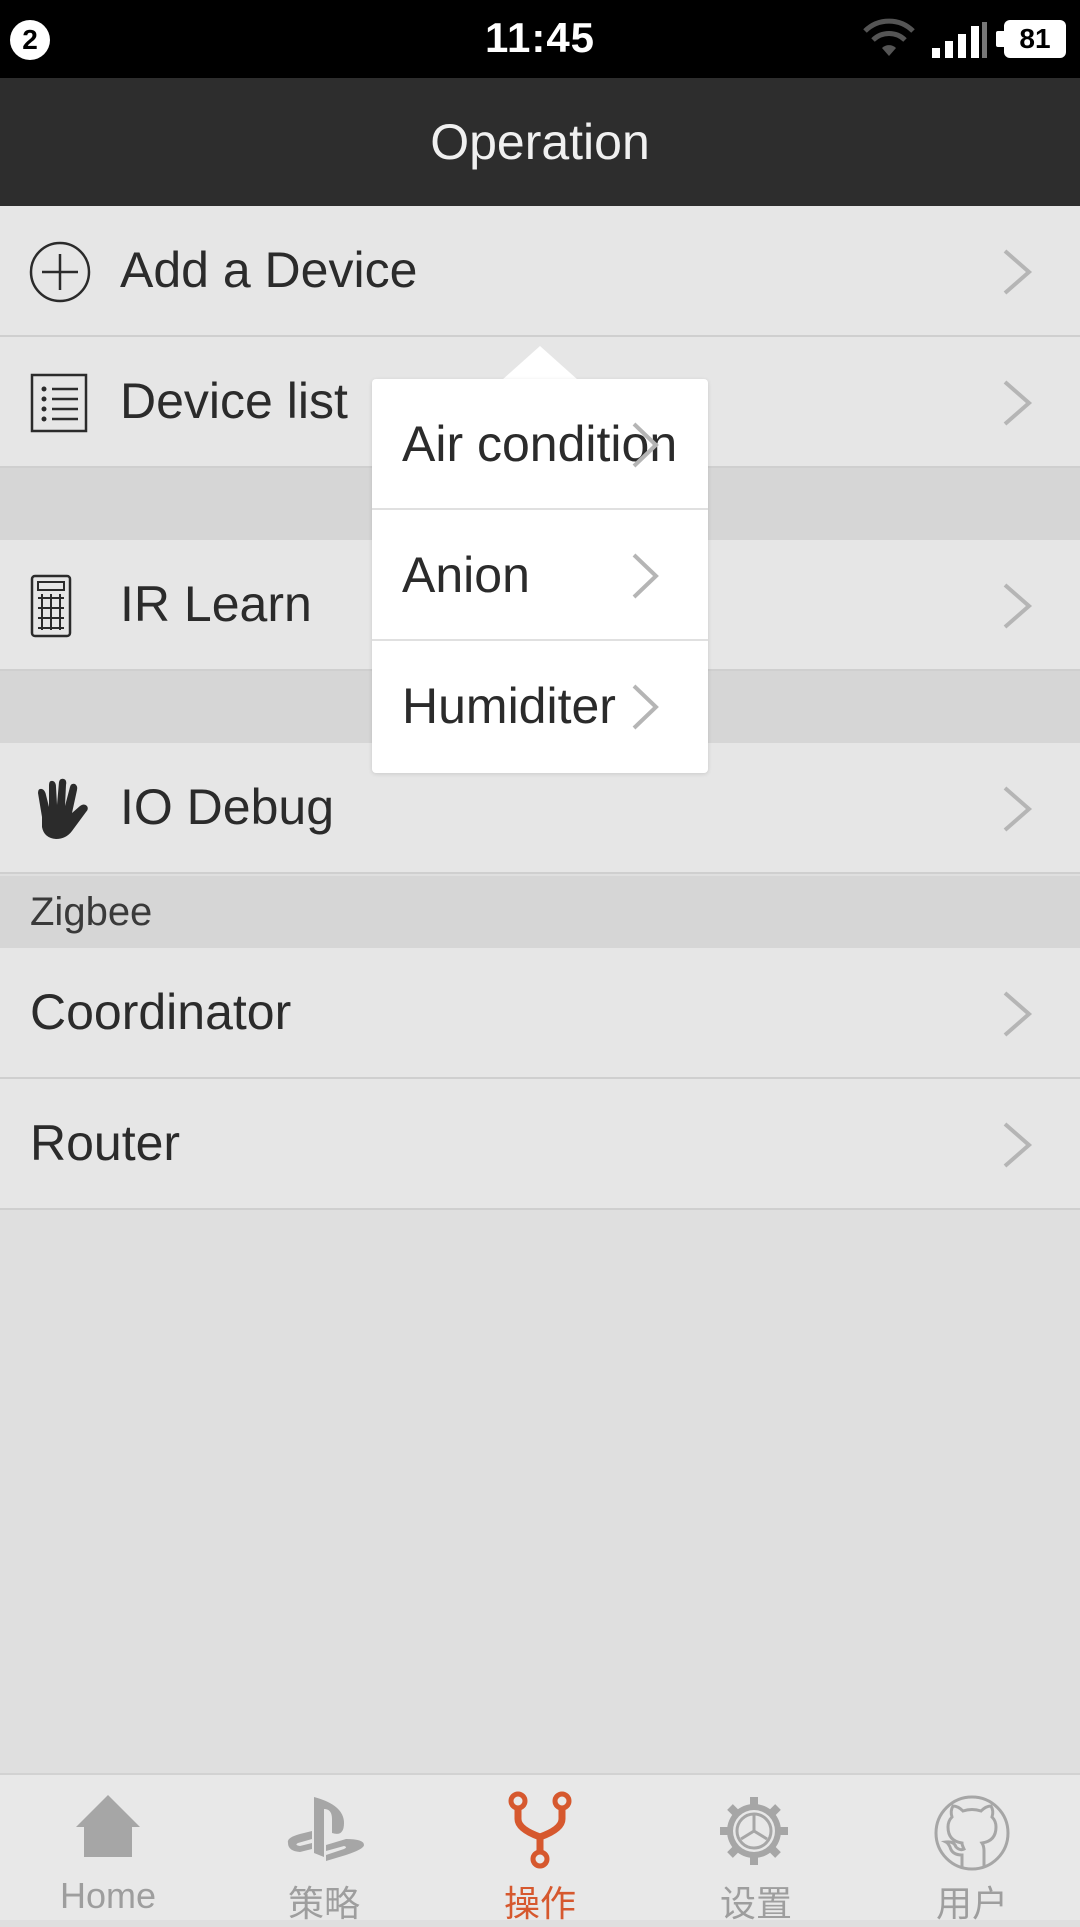 This screenshot has width=1080, height=1927. I want to click on tab-user: 用户, so click(972, 1849).